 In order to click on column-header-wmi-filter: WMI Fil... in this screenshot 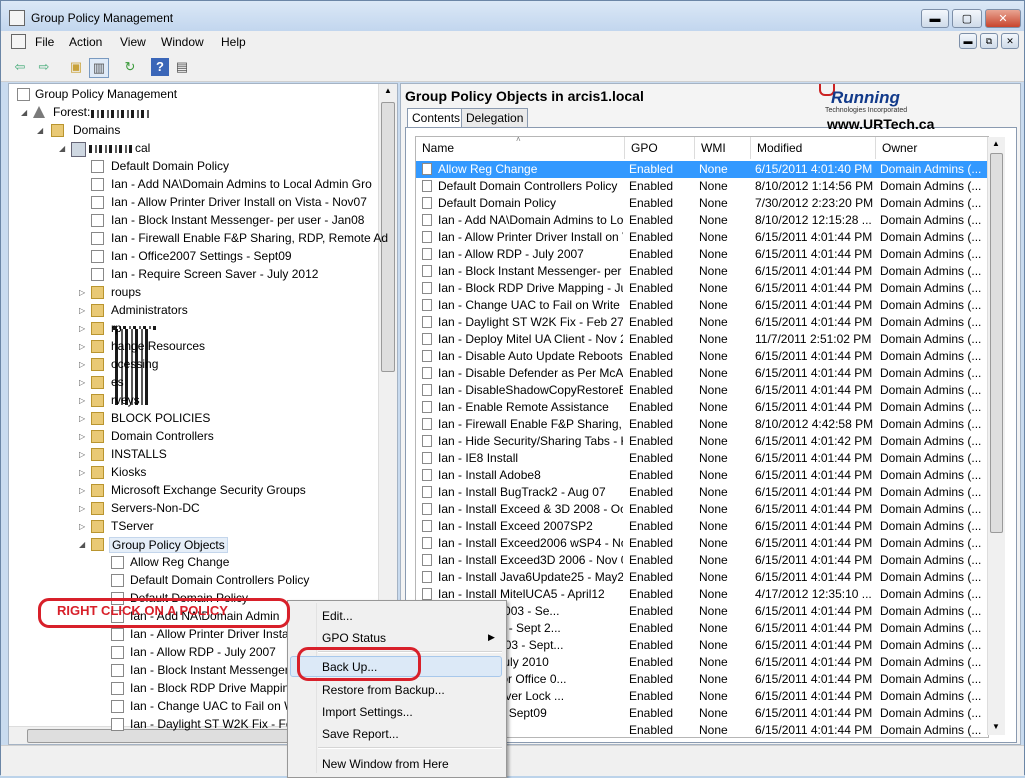, I will do `click(723, 157)`.